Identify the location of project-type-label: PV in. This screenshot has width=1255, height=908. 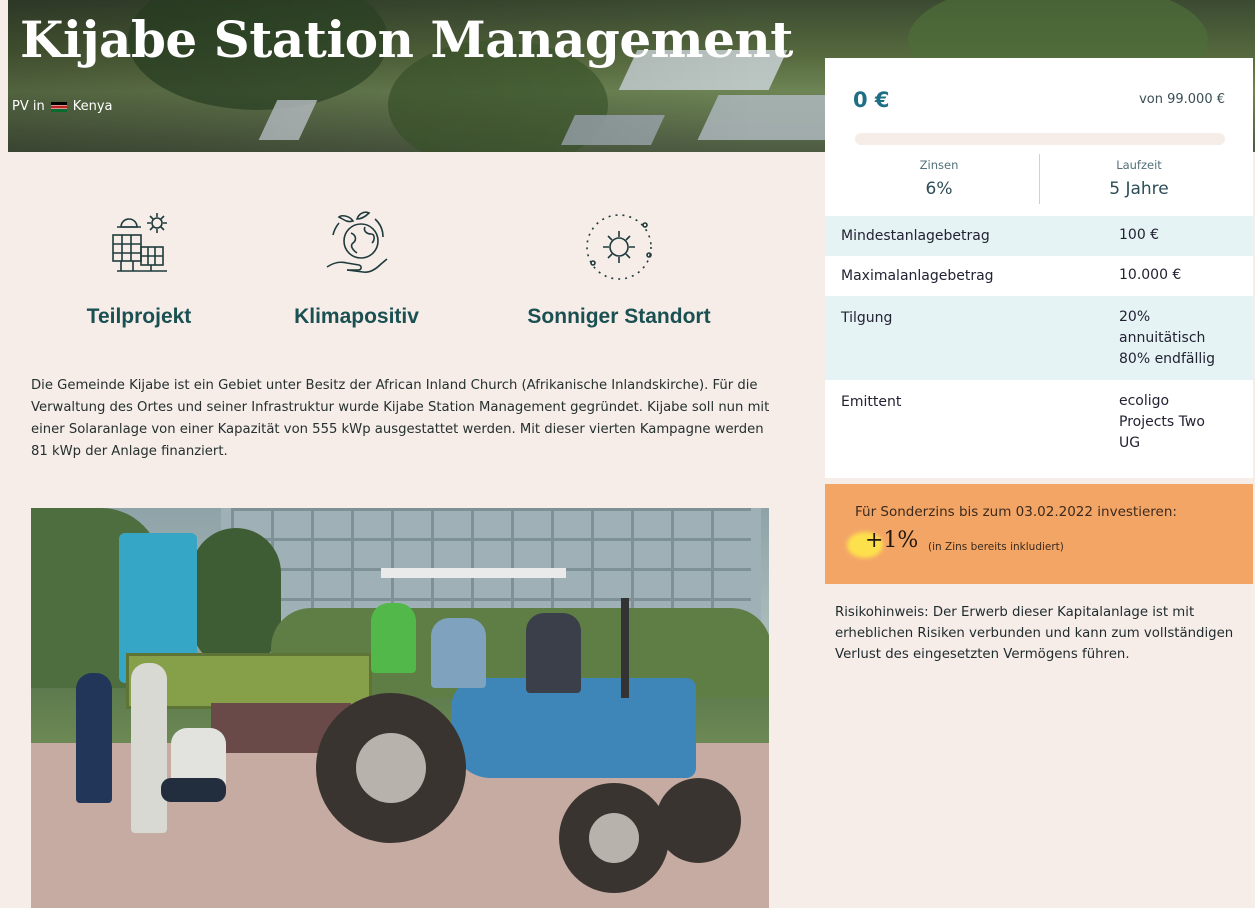
(28, 106).